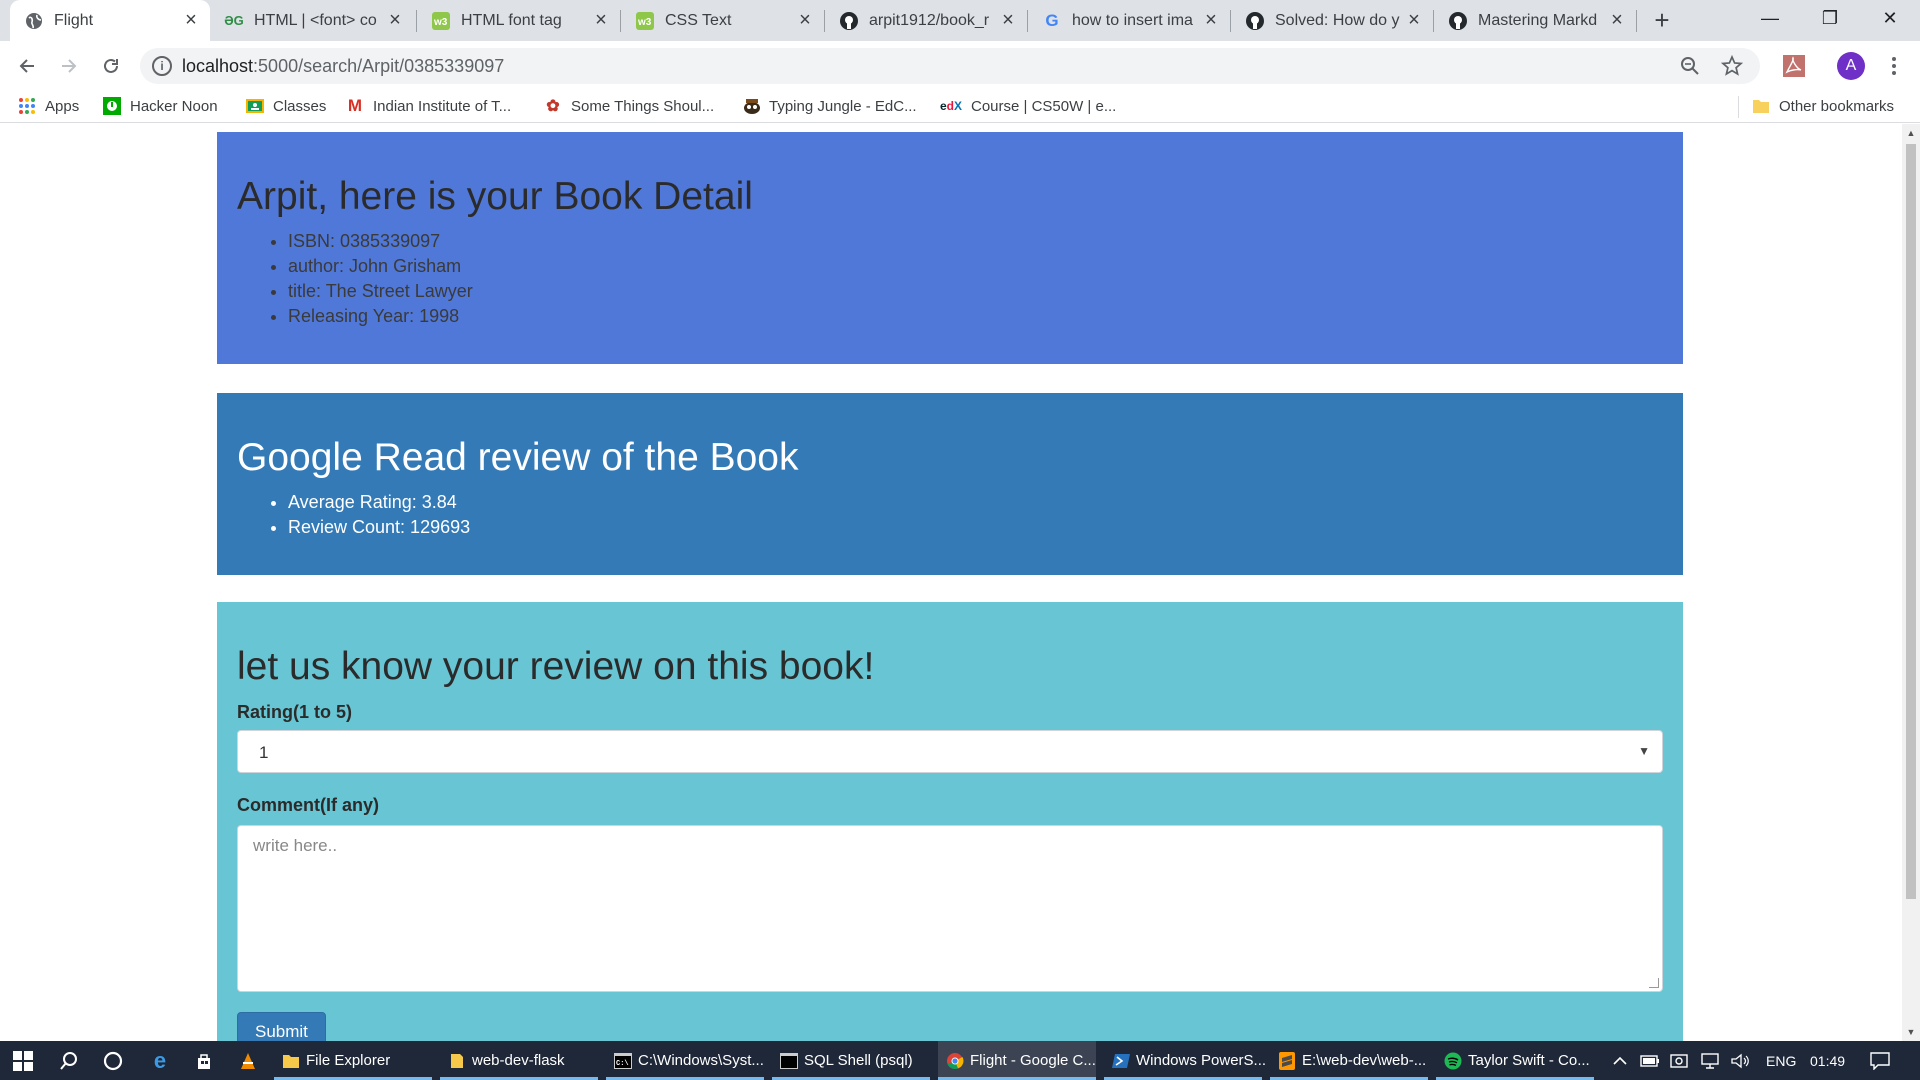 This screenshot has height=1080, width=1920. What do you see at coordinates (511, 20) in the screenshot?
I see `tab-title: HTML font tag` at bounding box center [511, 20].